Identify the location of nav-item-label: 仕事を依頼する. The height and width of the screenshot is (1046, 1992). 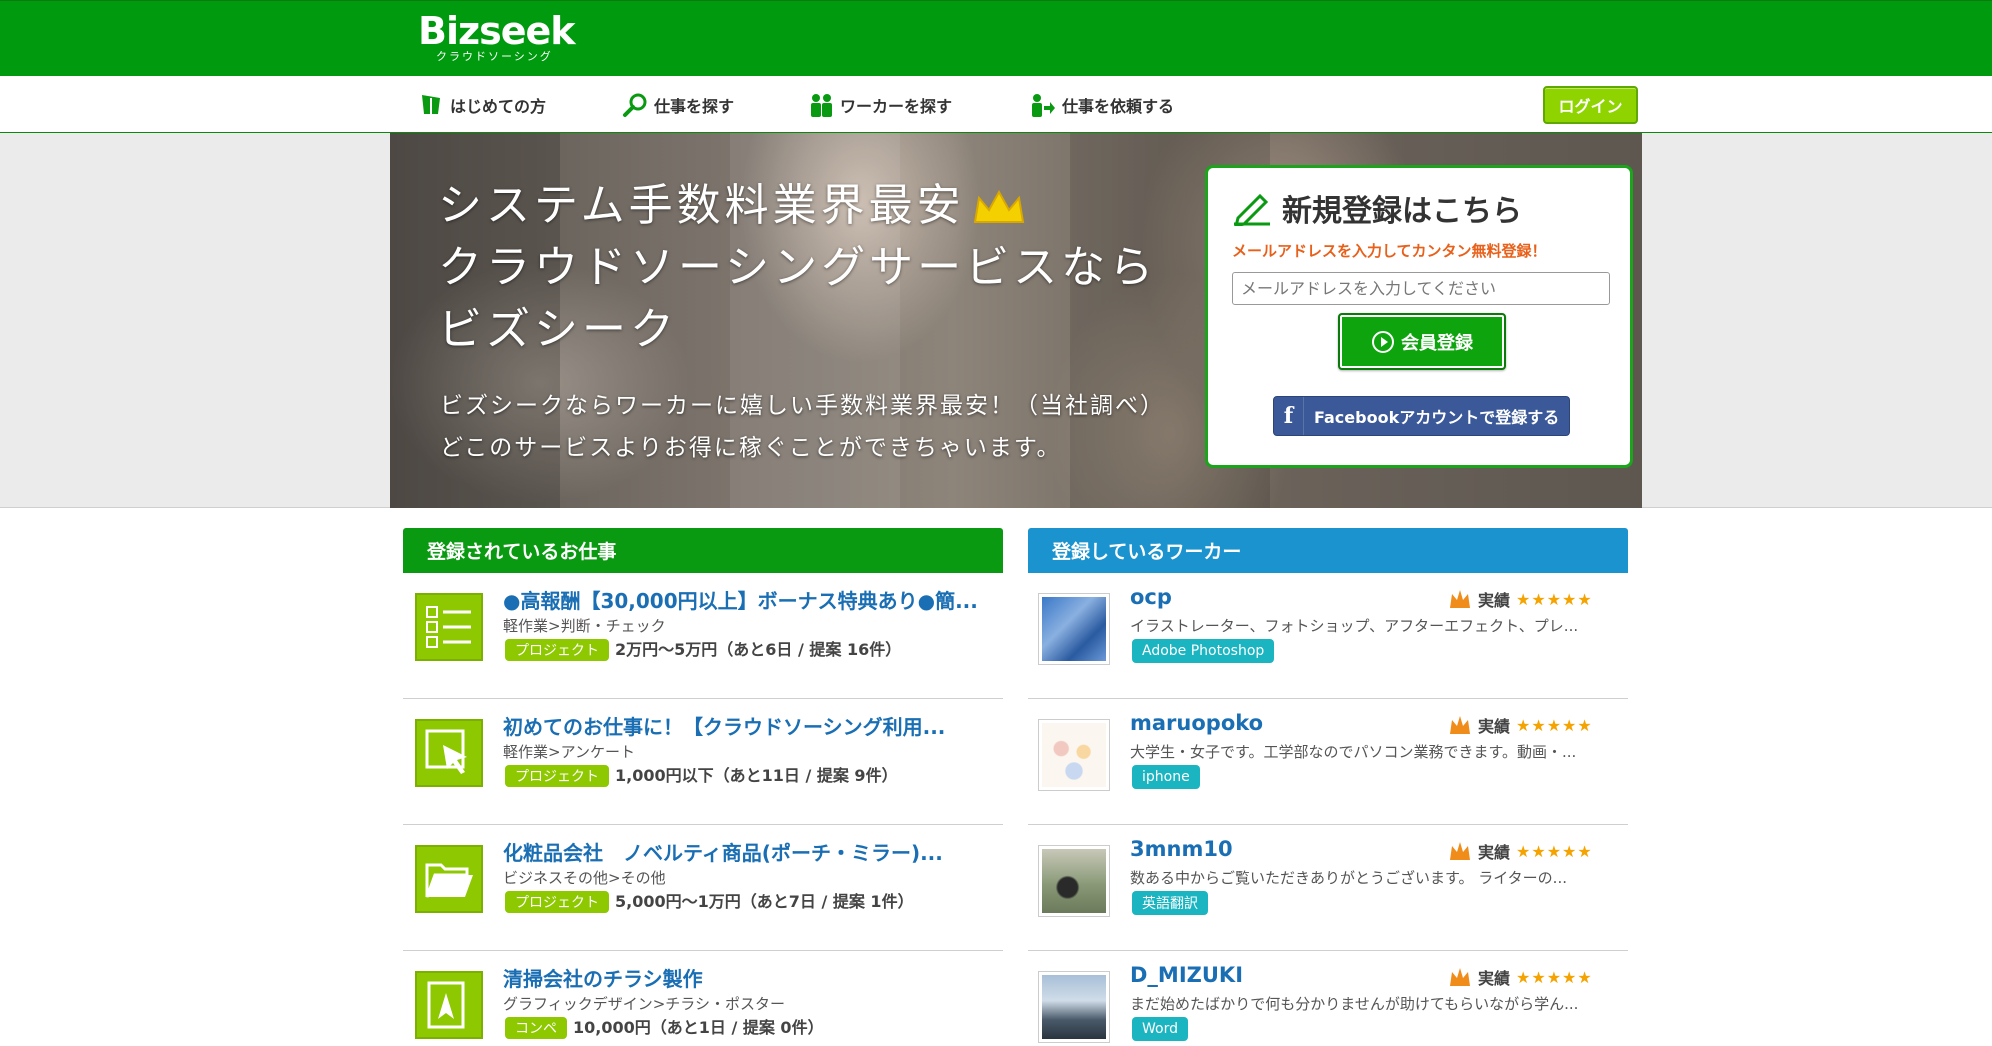
(1118, 106).